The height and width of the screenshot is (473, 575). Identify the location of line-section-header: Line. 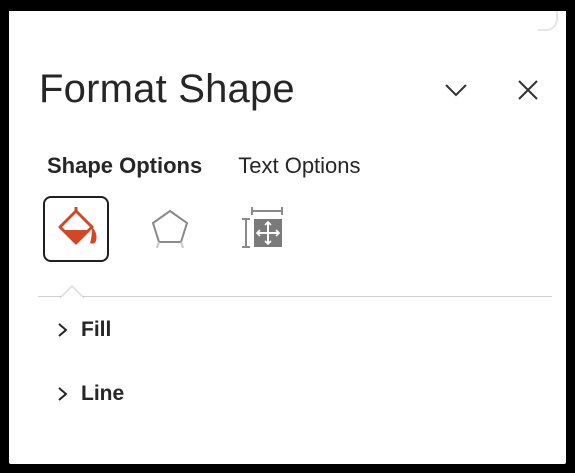
(90, 394).